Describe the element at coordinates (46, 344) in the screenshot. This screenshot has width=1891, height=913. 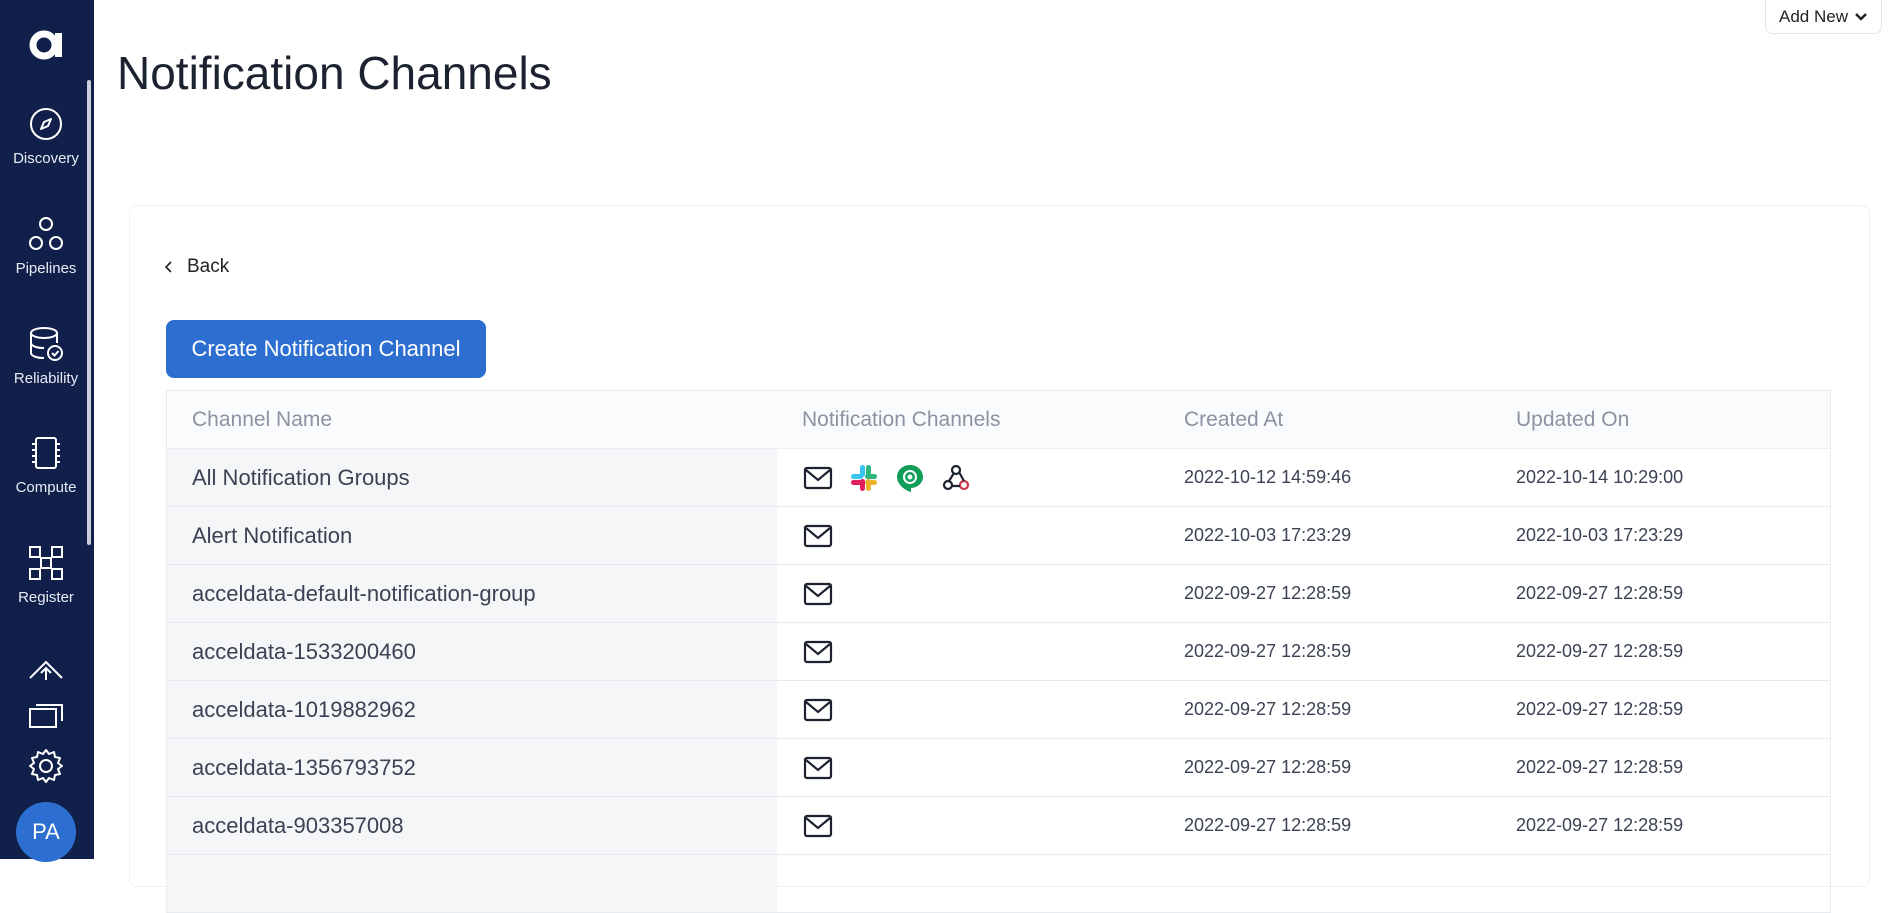
I see `database-check-icon` at that location.